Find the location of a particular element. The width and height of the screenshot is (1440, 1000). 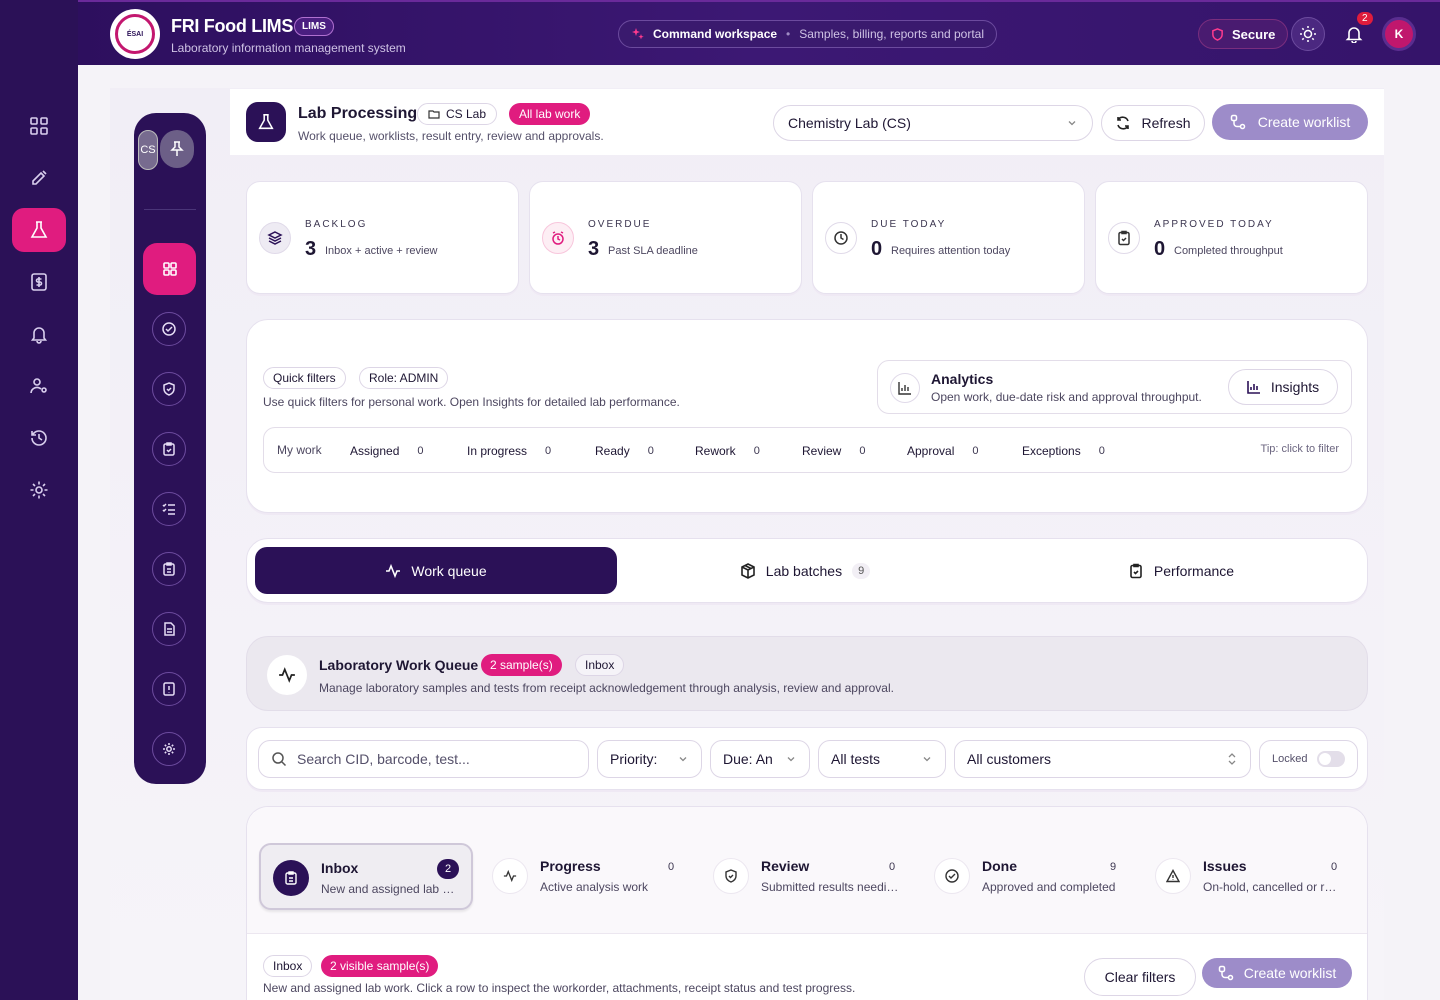

subnav-dashboard is located at coordinates (169, 269).